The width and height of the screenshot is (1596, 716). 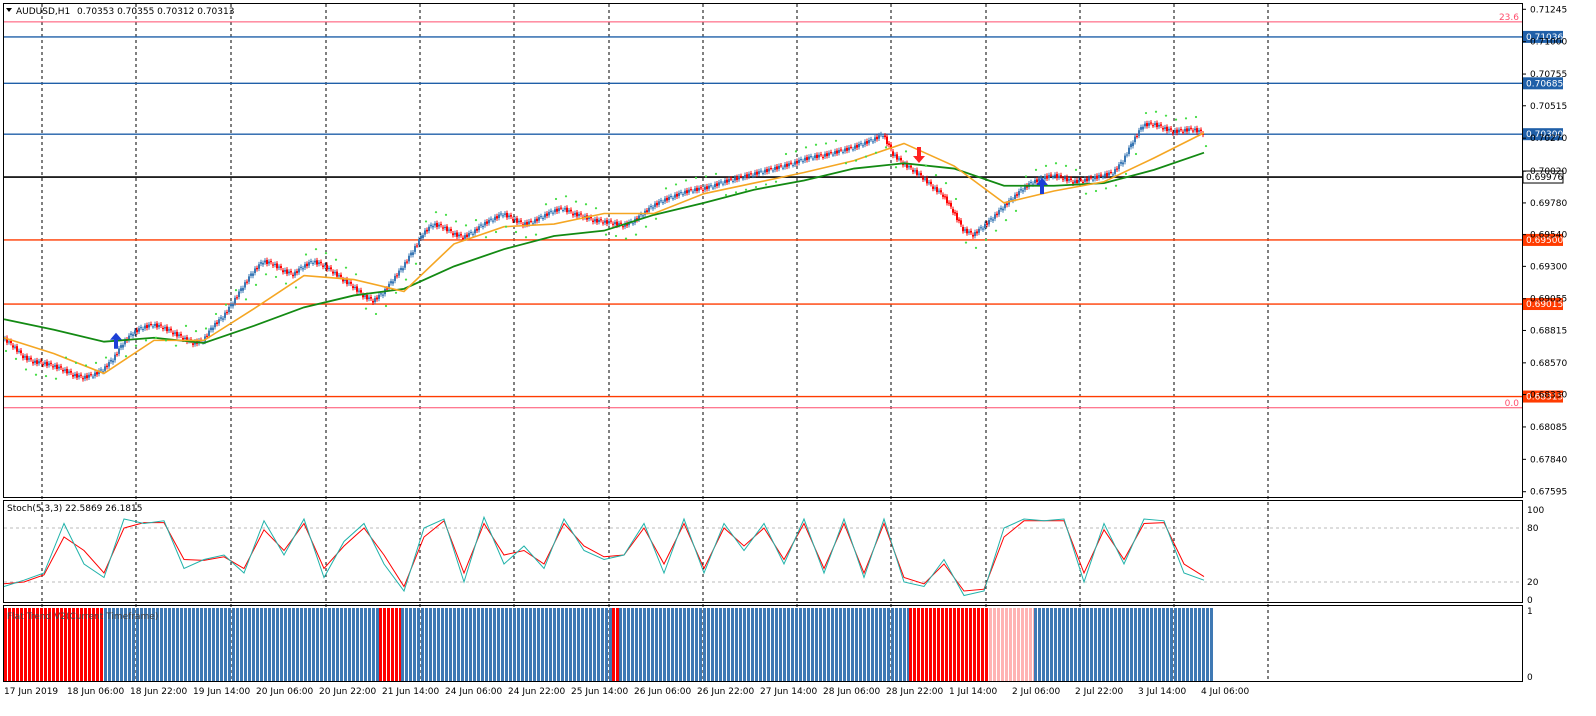 What do you see at coordinates (74, 509) in the screenshot?
I see `stoch-title: Stoch(5,3,3) 22.5869 26.1815` at bounding box center [74, 509].